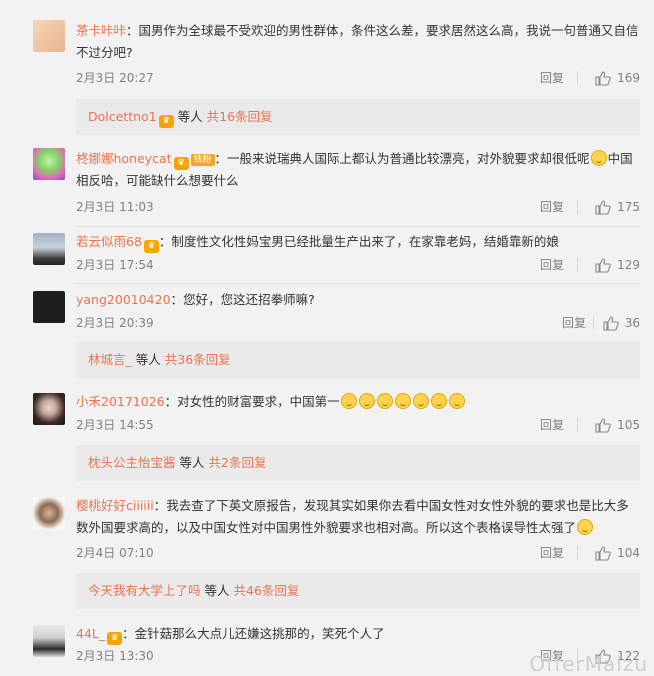 The height and width of the screenshot is (676, 654). What do you see at coordinates (358, 117) in the screenshot?
I see `sub-reply-summary: Dolcettno1 ♛ 等人 共16条回复` at bounding box center [358, 117].